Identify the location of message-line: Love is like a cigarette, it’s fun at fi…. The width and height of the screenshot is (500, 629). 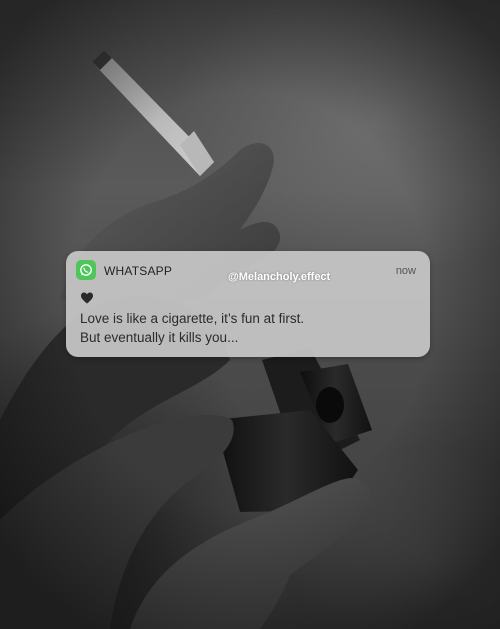
(192, 318).